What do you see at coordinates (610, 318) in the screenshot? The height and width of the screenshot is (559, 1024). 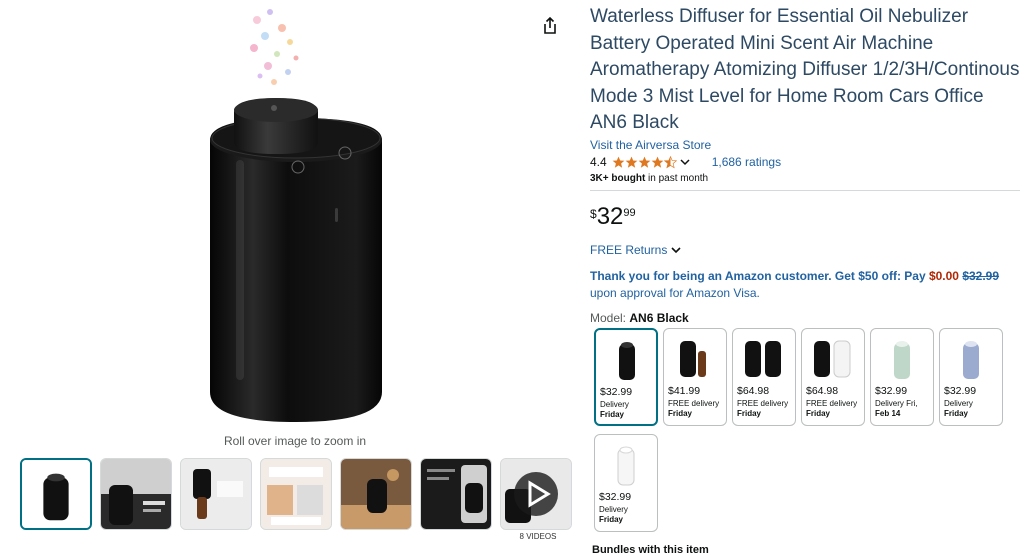 I see `model-label: Model:` at bounding box center [610, 318].